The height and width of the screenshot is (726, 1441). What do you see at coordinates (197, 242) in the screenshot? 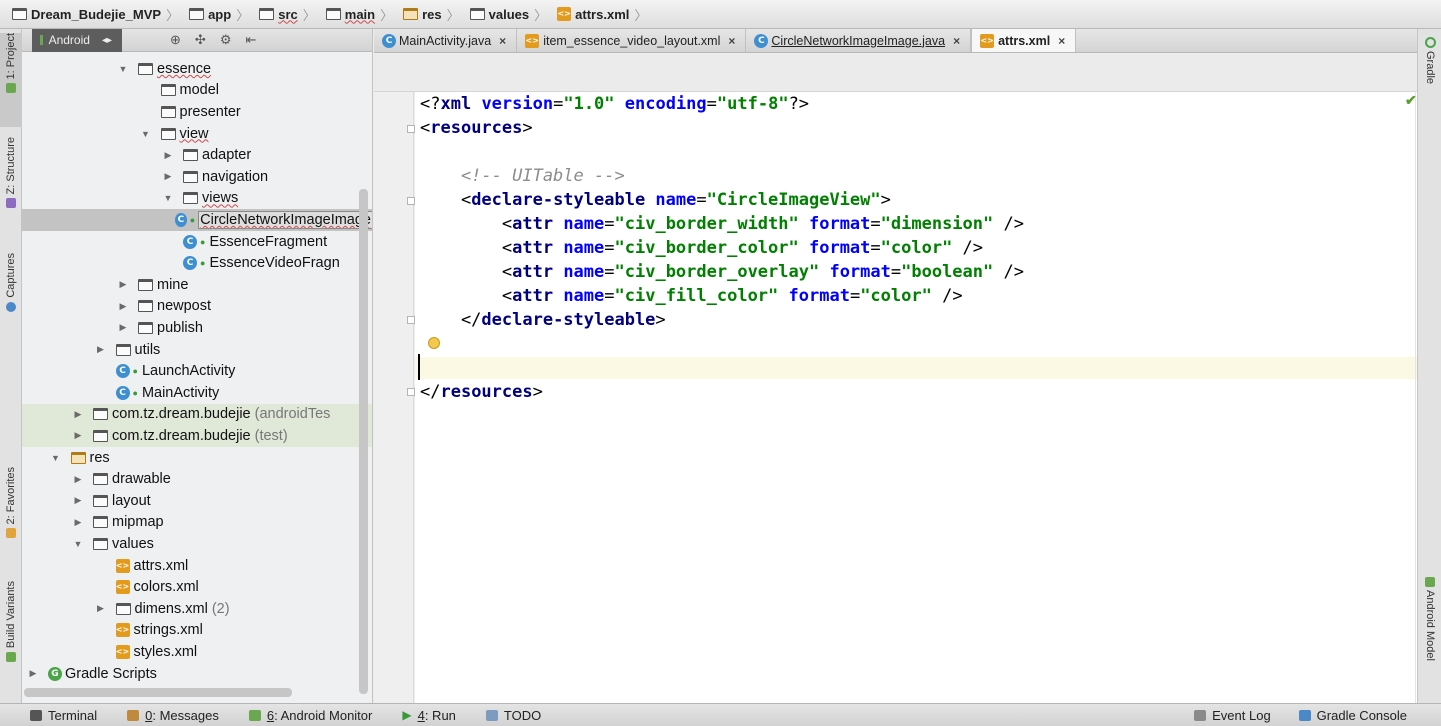
I see `tree-item: C ● EssenceFragment` at bounding box center [197, 242].